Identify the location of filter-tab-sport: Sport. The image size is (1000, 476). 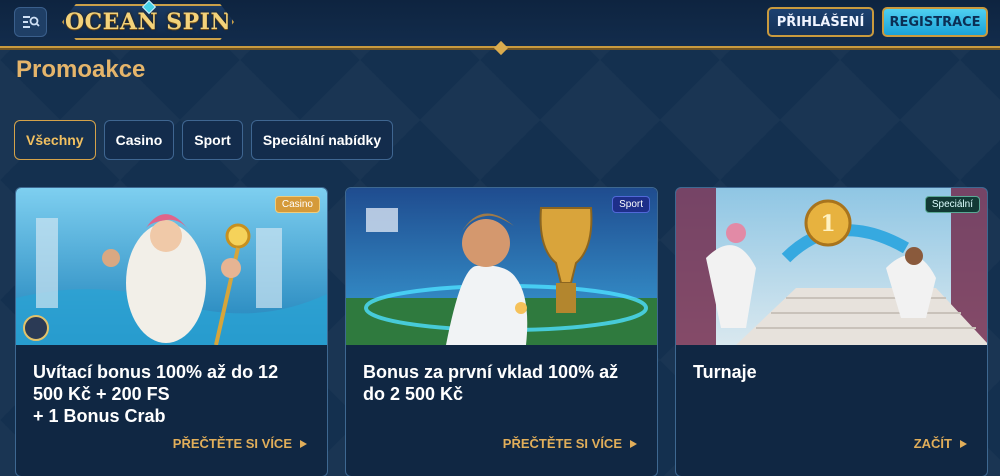
(212, 140).